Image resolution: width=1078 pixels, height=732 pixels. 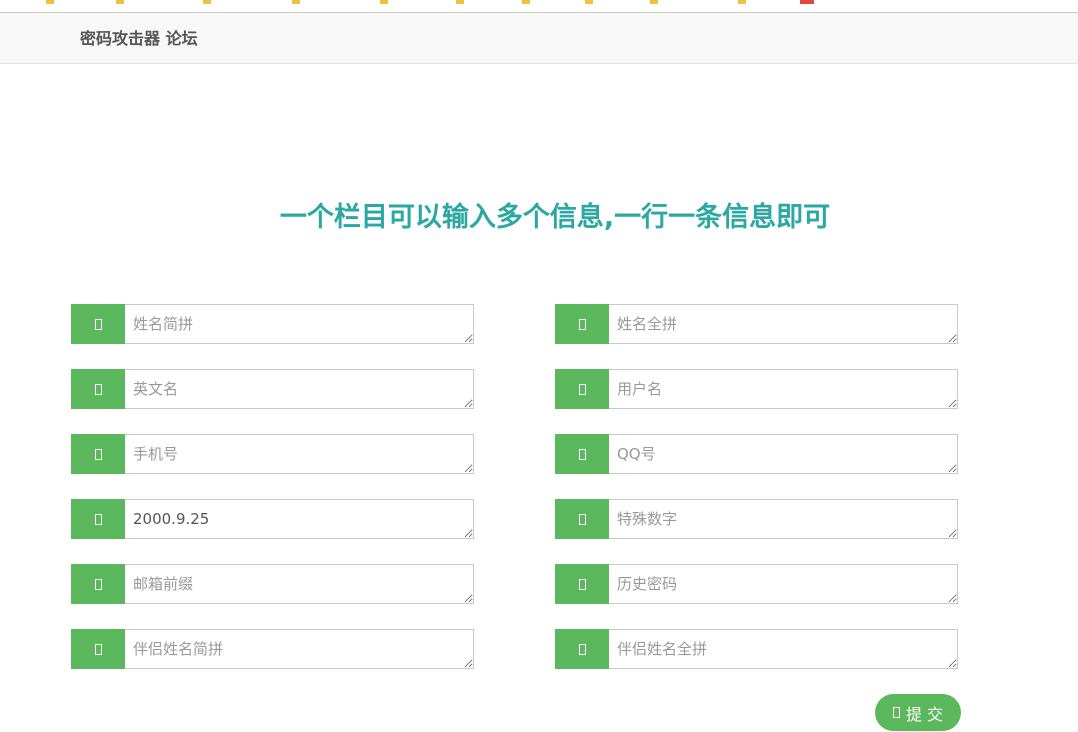 I want to click on field-username, so click(x=756, y=389).